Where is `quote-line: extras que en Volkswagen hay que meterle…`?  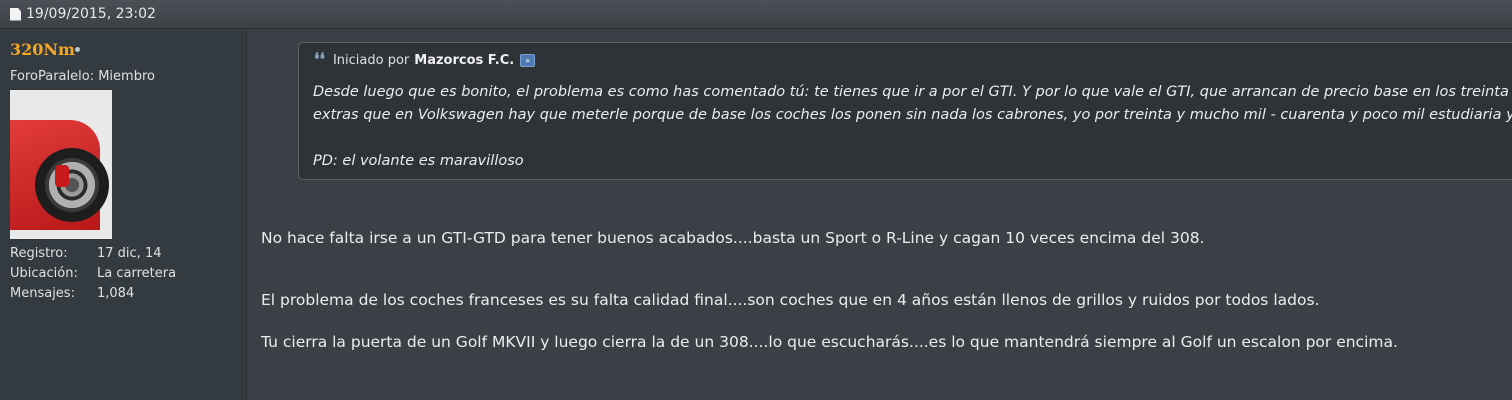 quote-line: extras que en Volkswagen hay que meterle… is located at coordinates (912, 115).